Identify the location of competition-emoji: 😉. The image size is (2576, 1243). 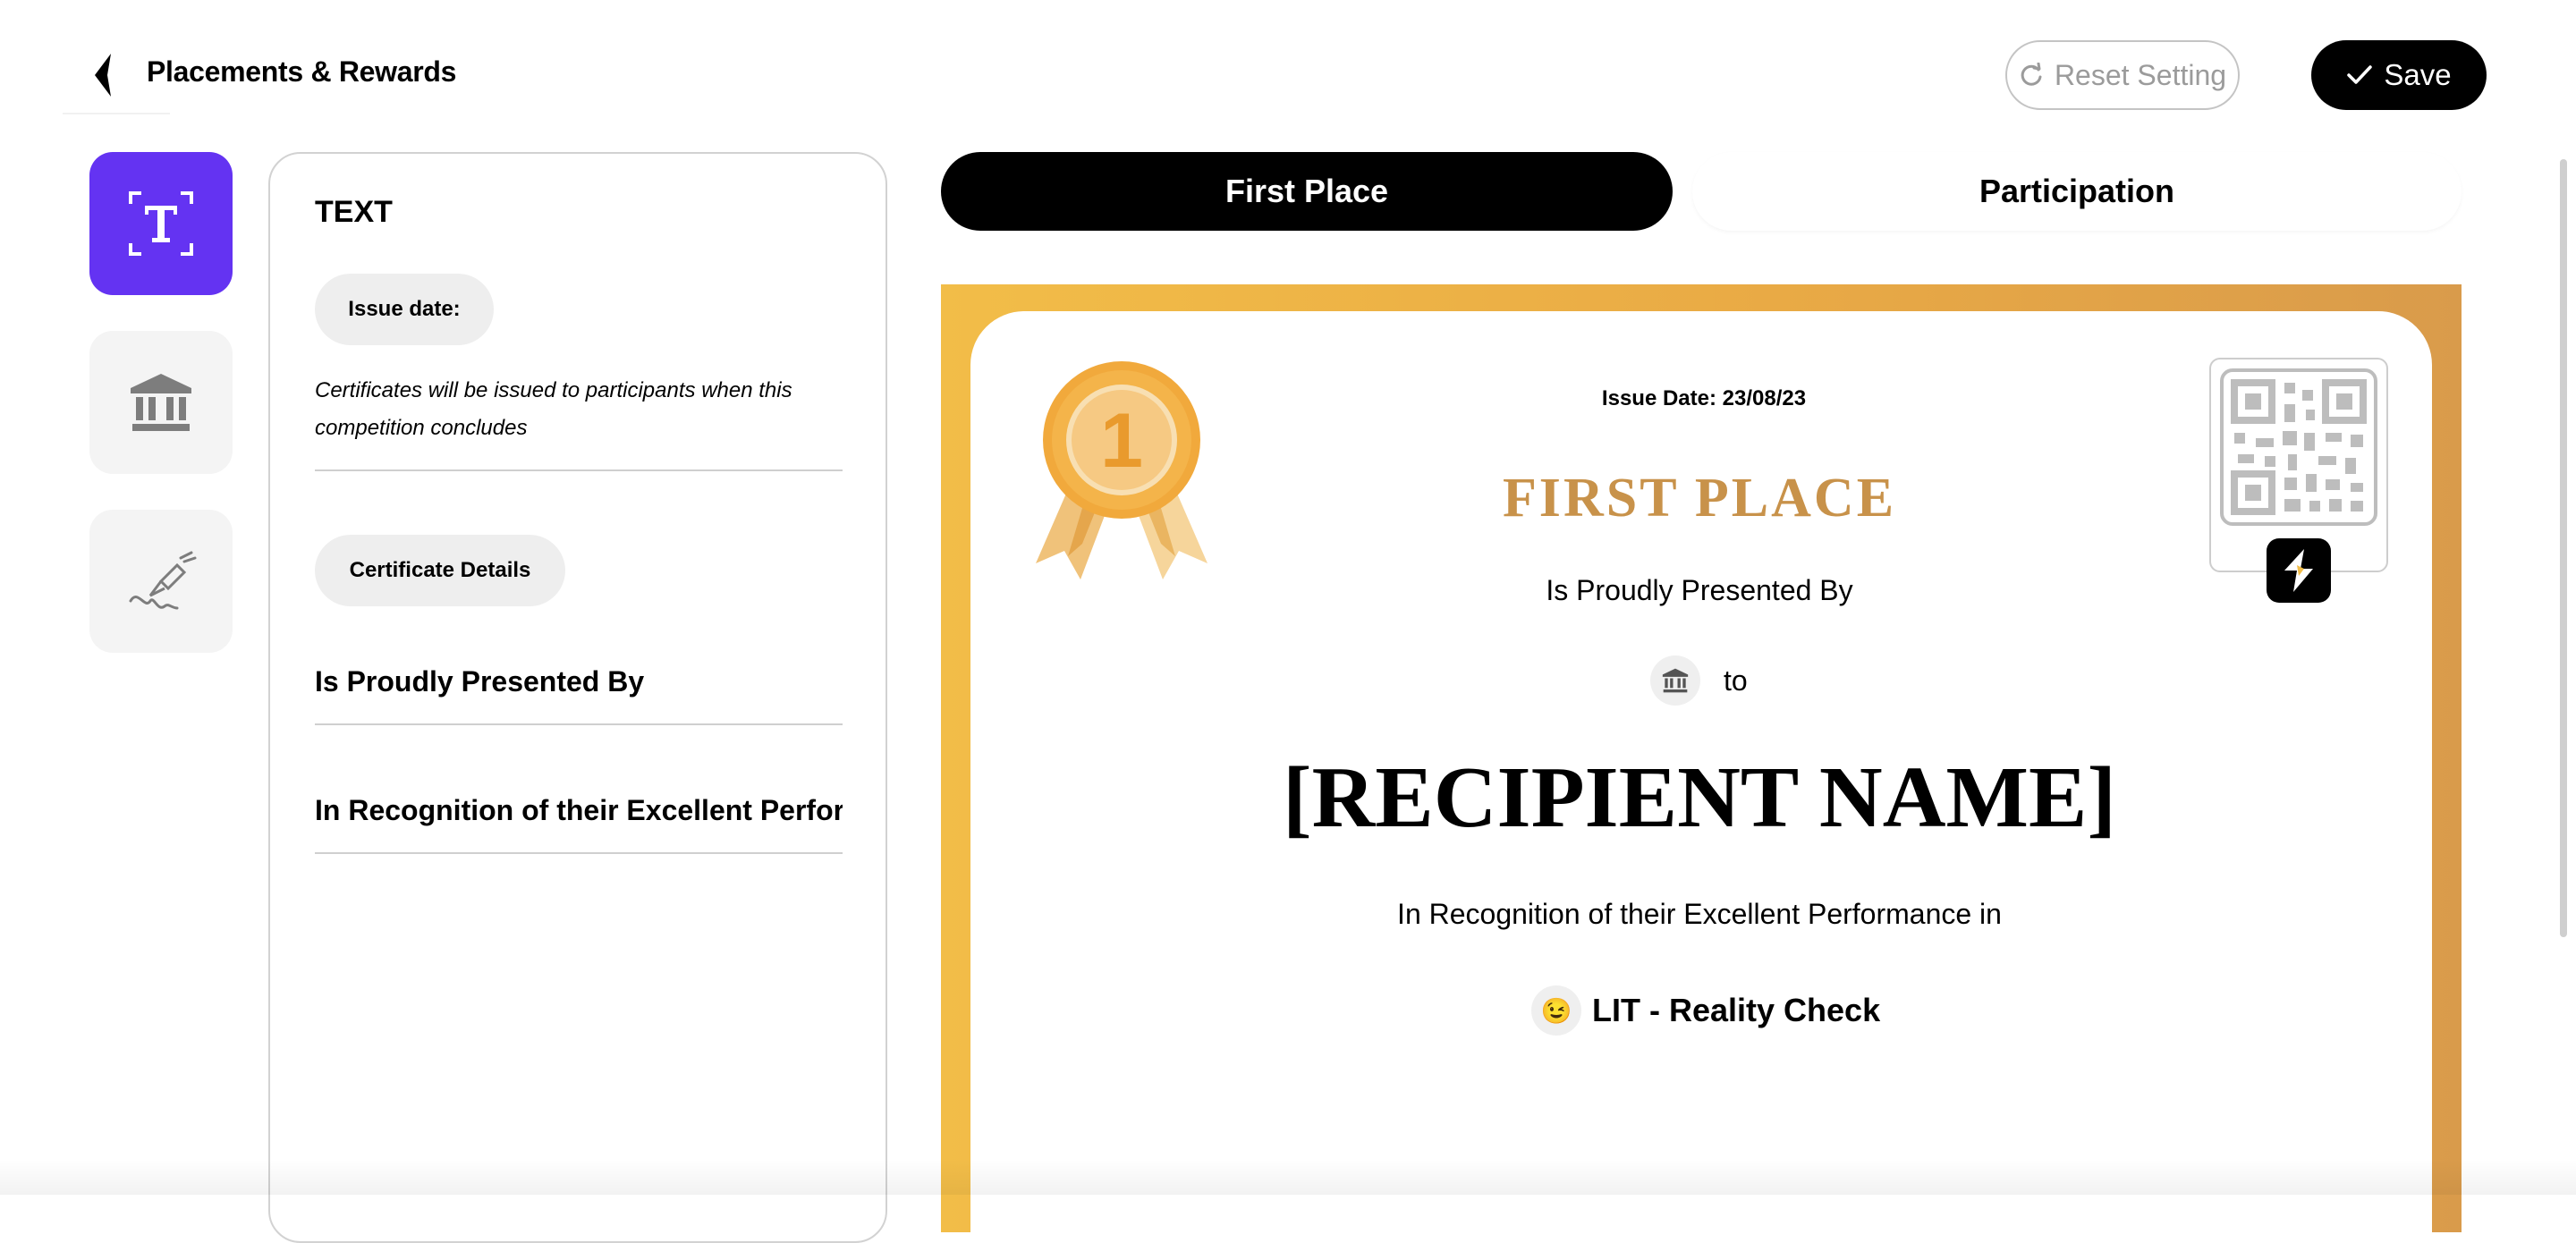
(1556, 1010).